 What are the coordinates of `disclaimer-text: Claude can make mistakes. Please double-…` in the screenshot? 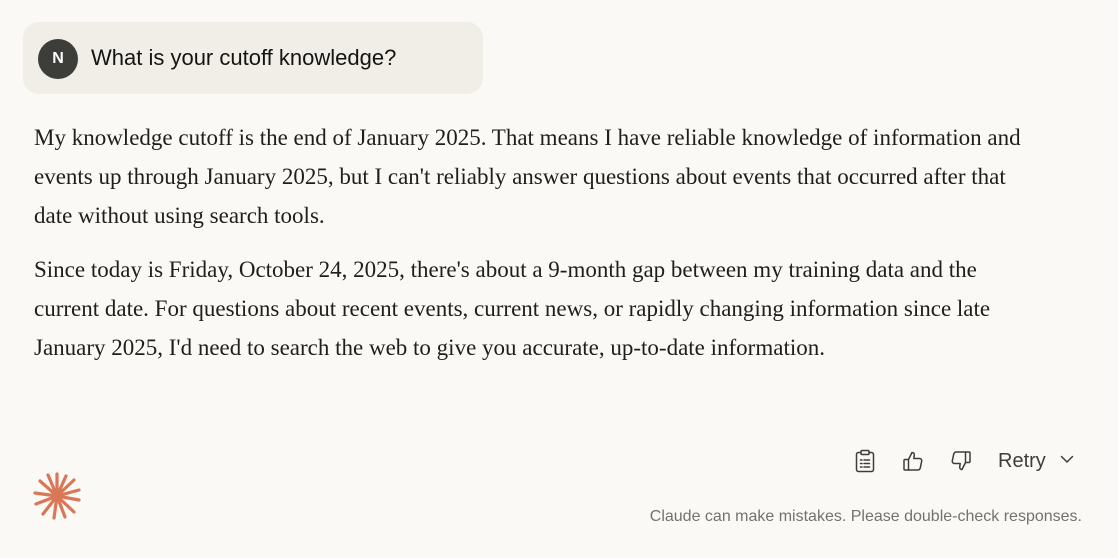 It's located at (865, 516).